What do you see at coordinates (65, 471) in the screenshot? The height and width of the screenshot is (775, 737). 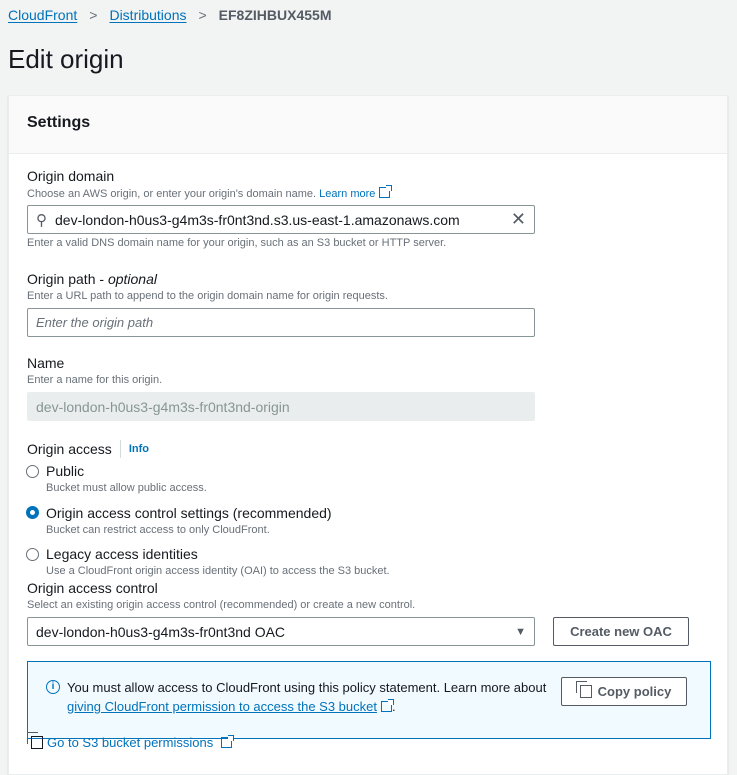 I see `radio-public-label: Public` at bounding box center [65, 471].